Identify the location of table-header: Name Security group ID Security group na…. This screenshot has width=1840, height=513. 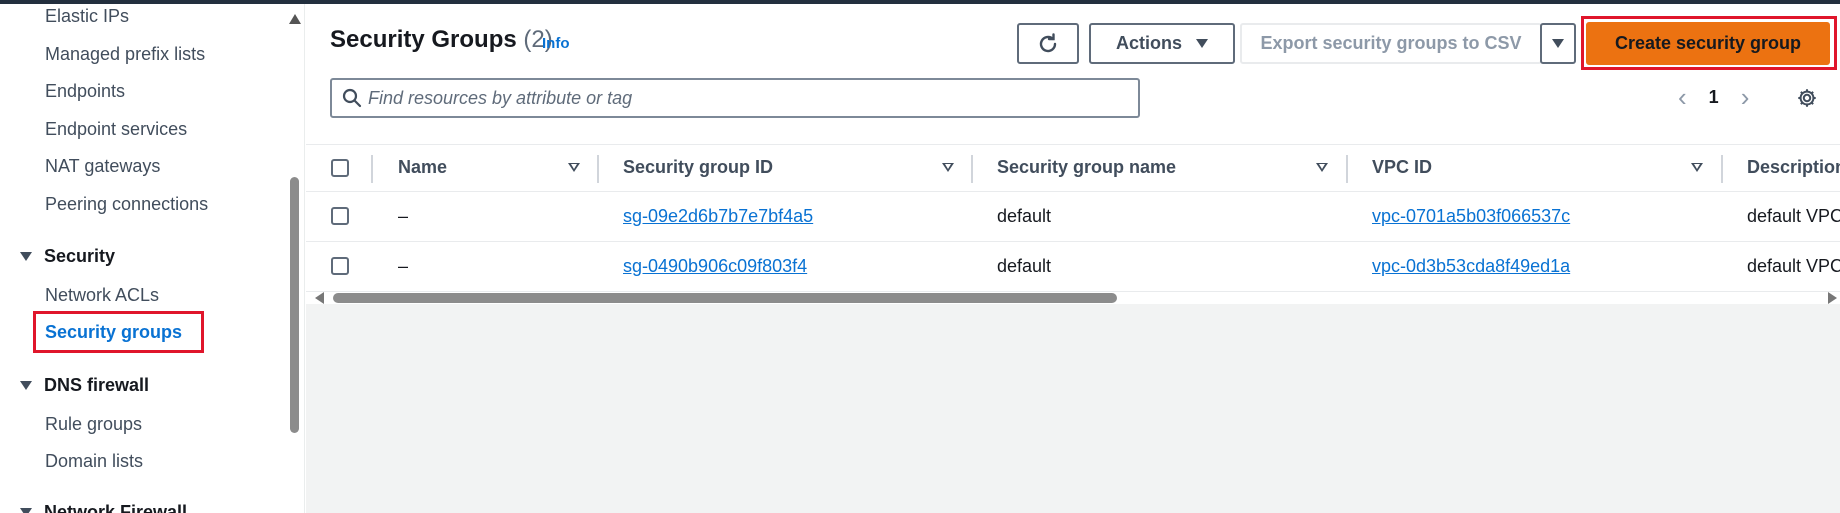
(1073, 168).